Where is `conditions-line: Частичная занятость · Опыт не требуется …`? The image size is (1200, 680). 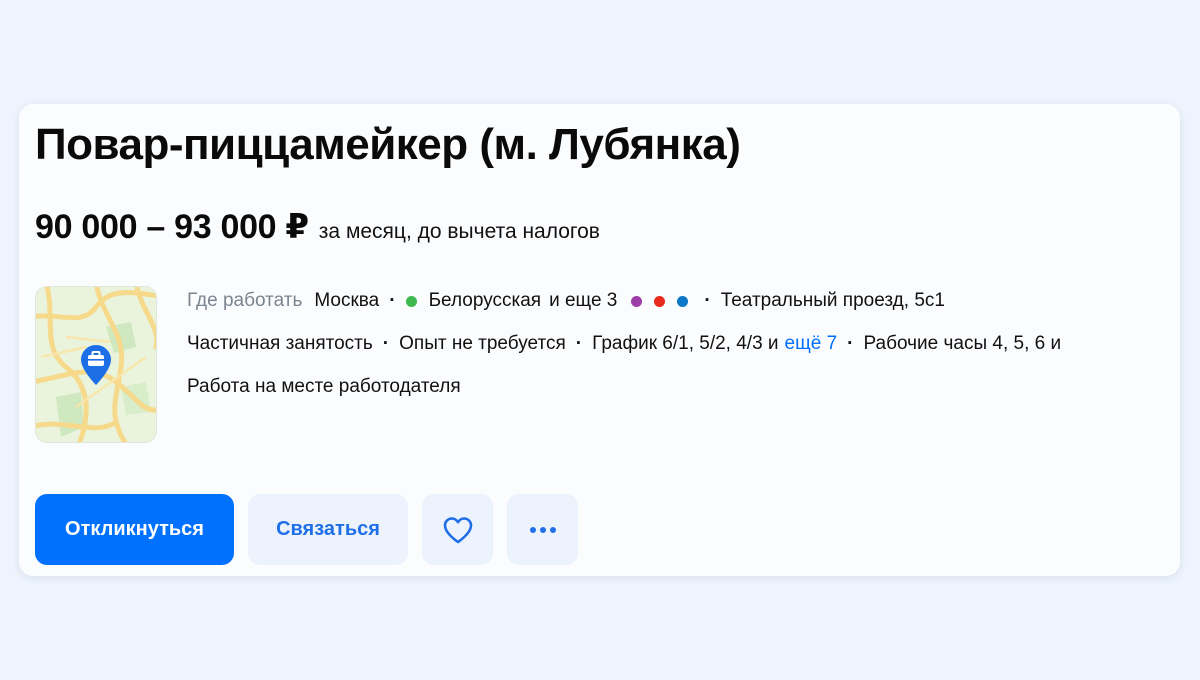 conditions-line: Частичная занятость · Опыт не требуется … is located at coordinates (683, 344).